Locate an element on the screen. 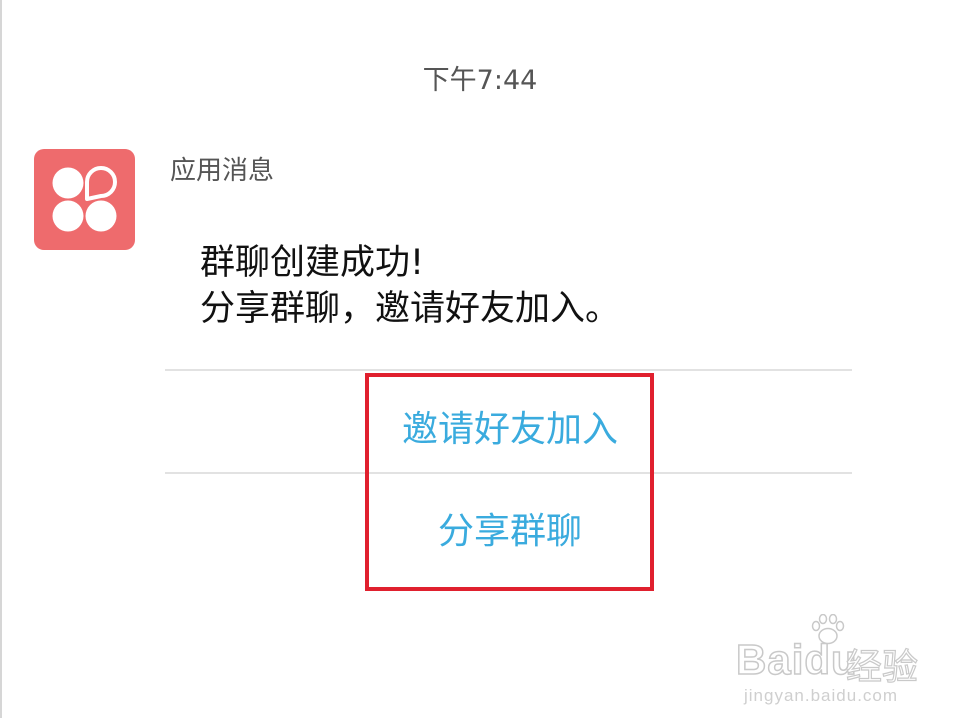 This screenshot has height=718, width=960. divider-top is located at coordinates (508, 370).